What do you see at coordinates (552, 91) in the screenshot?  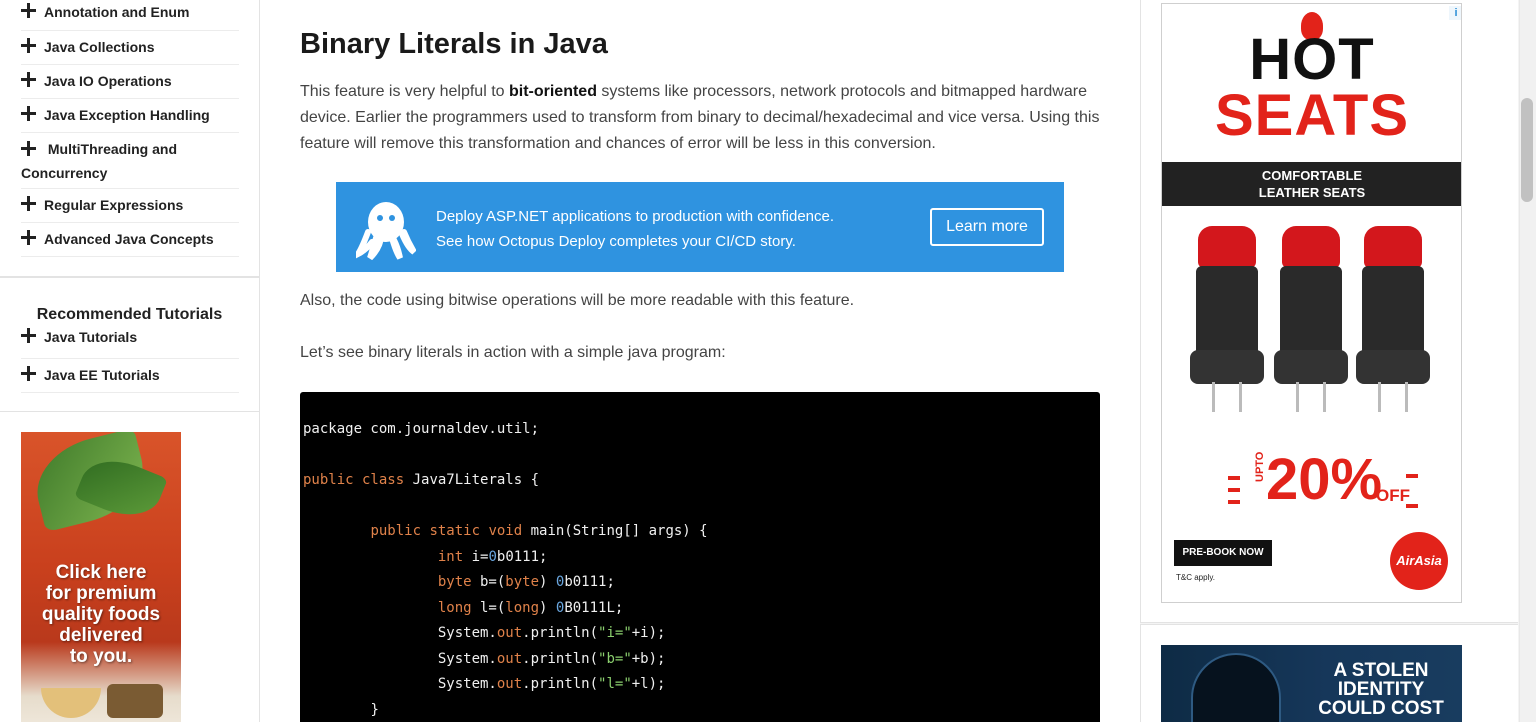 I see `bold-term: bit-oriented` at bounding box center [552, 91].